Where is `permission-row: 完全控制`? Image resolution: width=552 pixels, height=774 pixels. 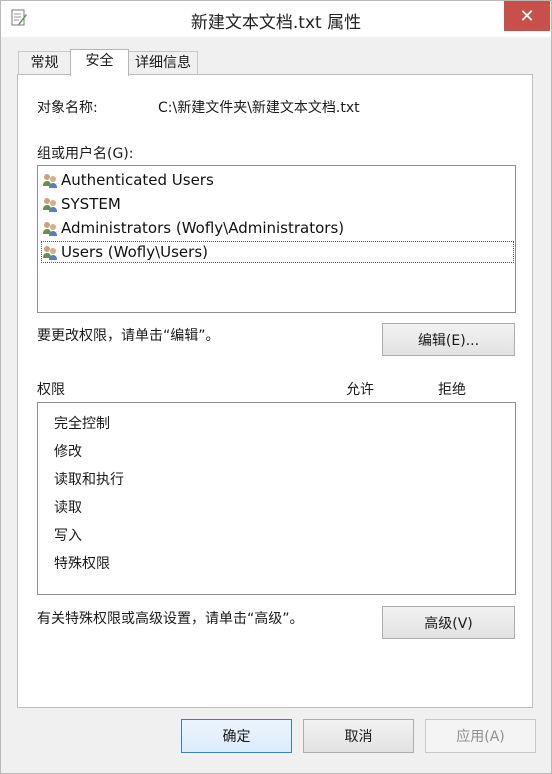
permission-row: 完全控制 is located at coordinates (82, 424).